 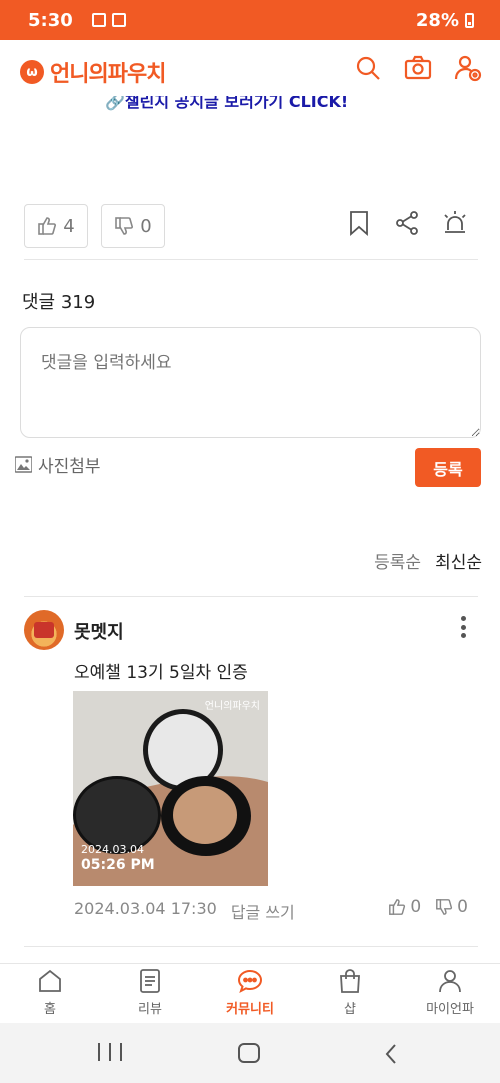 What do you see at coordinates (150, 1009) in the screenshot?
I see `nav-review-label: 리뷰` at bounding box center [150, 1009].